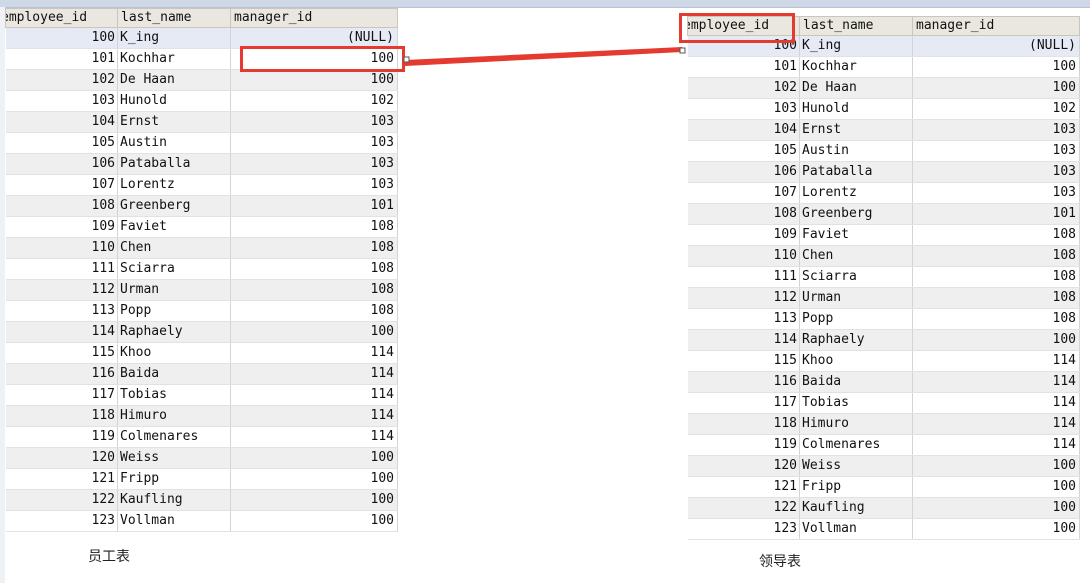 This screenshot has height=583, width=1090. Describe the element at coordinates (544, 56) in the screenshot. I see `connector-line` at that location.